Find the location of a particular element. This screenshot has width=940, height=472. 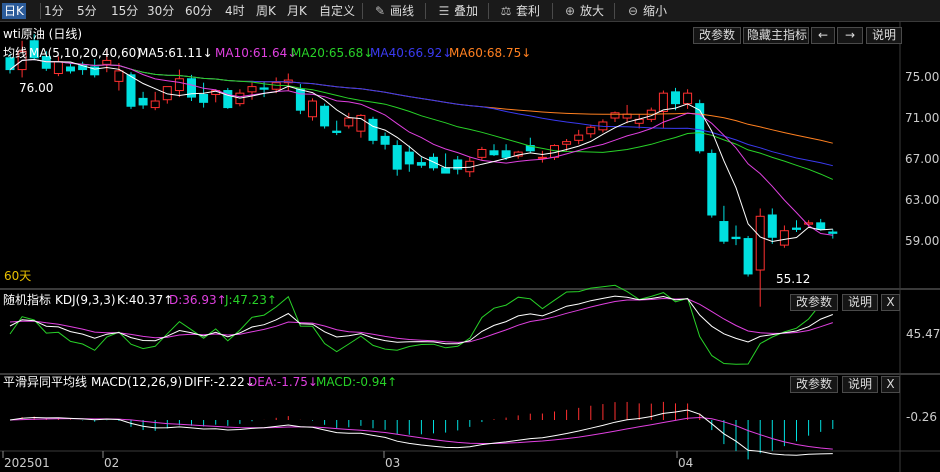

macd-y-tick: -0.26 is located at coordinates (922, 417).